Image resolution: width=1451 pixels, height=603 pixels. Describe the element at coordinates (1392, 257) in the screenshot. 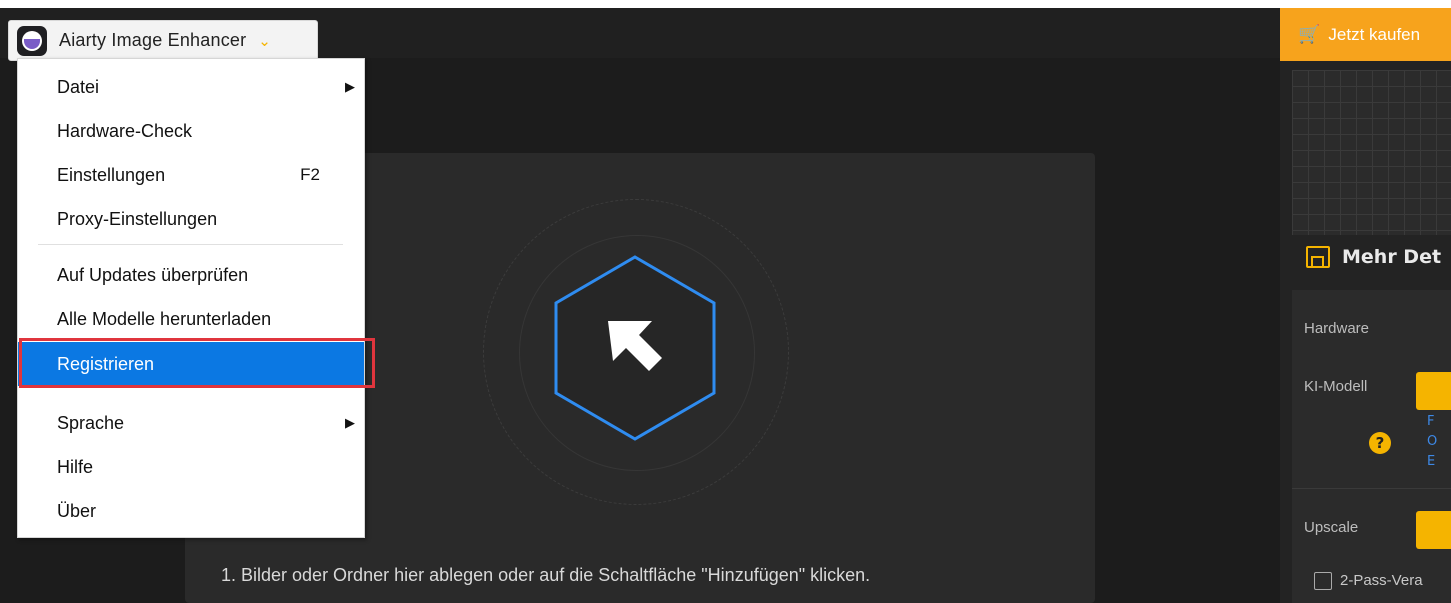

I see `details-title: Mehr Det` at that location.